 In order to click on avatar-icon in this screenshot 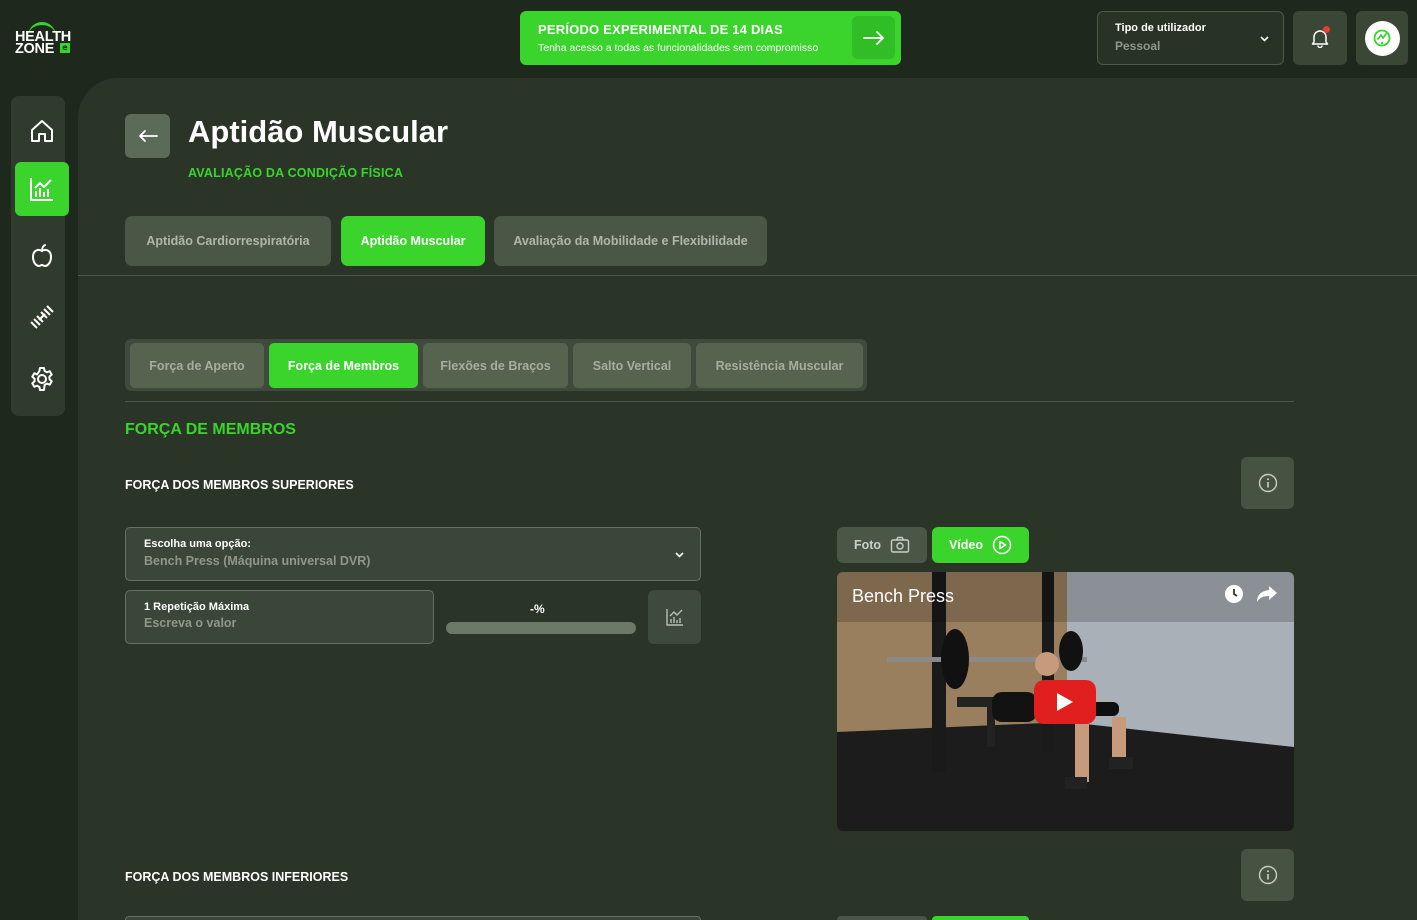, I will do `click(1382, 38)`.